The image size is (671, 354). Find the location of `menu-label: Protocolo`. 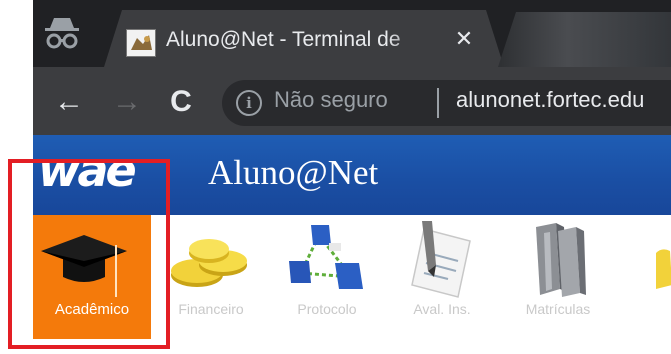

menu-label: Protocolo is located at coordinates (327, 309).